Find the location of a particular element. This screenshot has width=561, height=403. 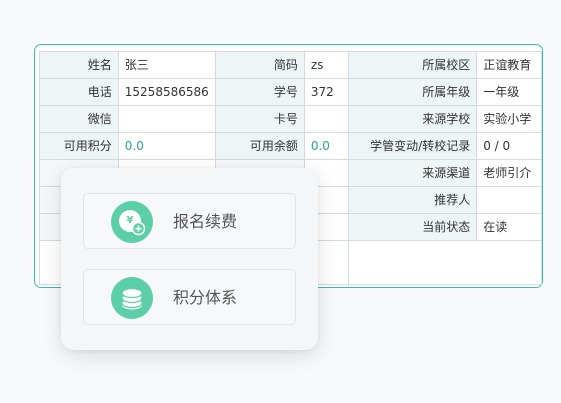

table-row: 微信 卡号 来源学校 实验小学 is located at coordinates (290, 119).